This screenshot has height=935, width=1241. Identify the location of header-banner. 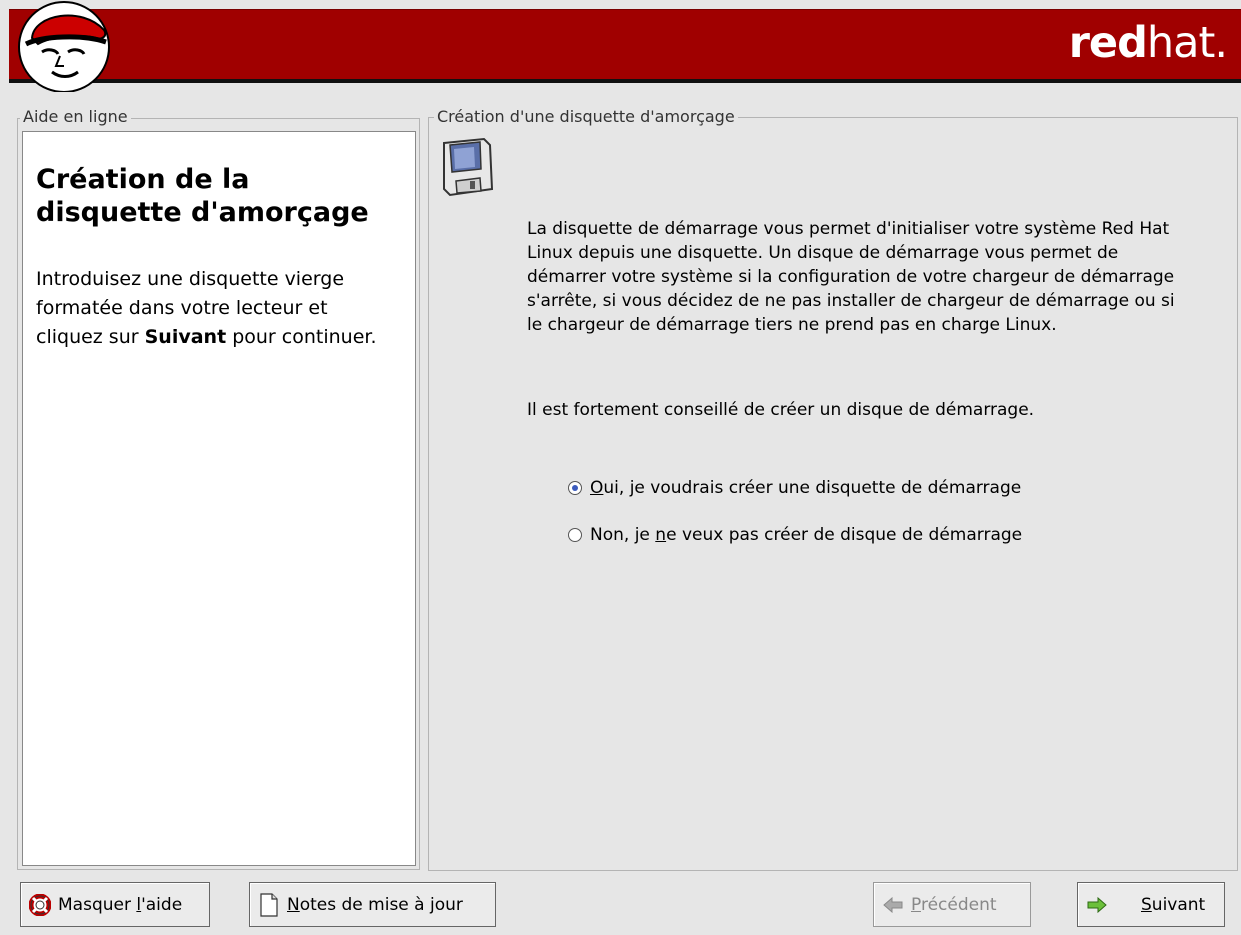
(625, 44).